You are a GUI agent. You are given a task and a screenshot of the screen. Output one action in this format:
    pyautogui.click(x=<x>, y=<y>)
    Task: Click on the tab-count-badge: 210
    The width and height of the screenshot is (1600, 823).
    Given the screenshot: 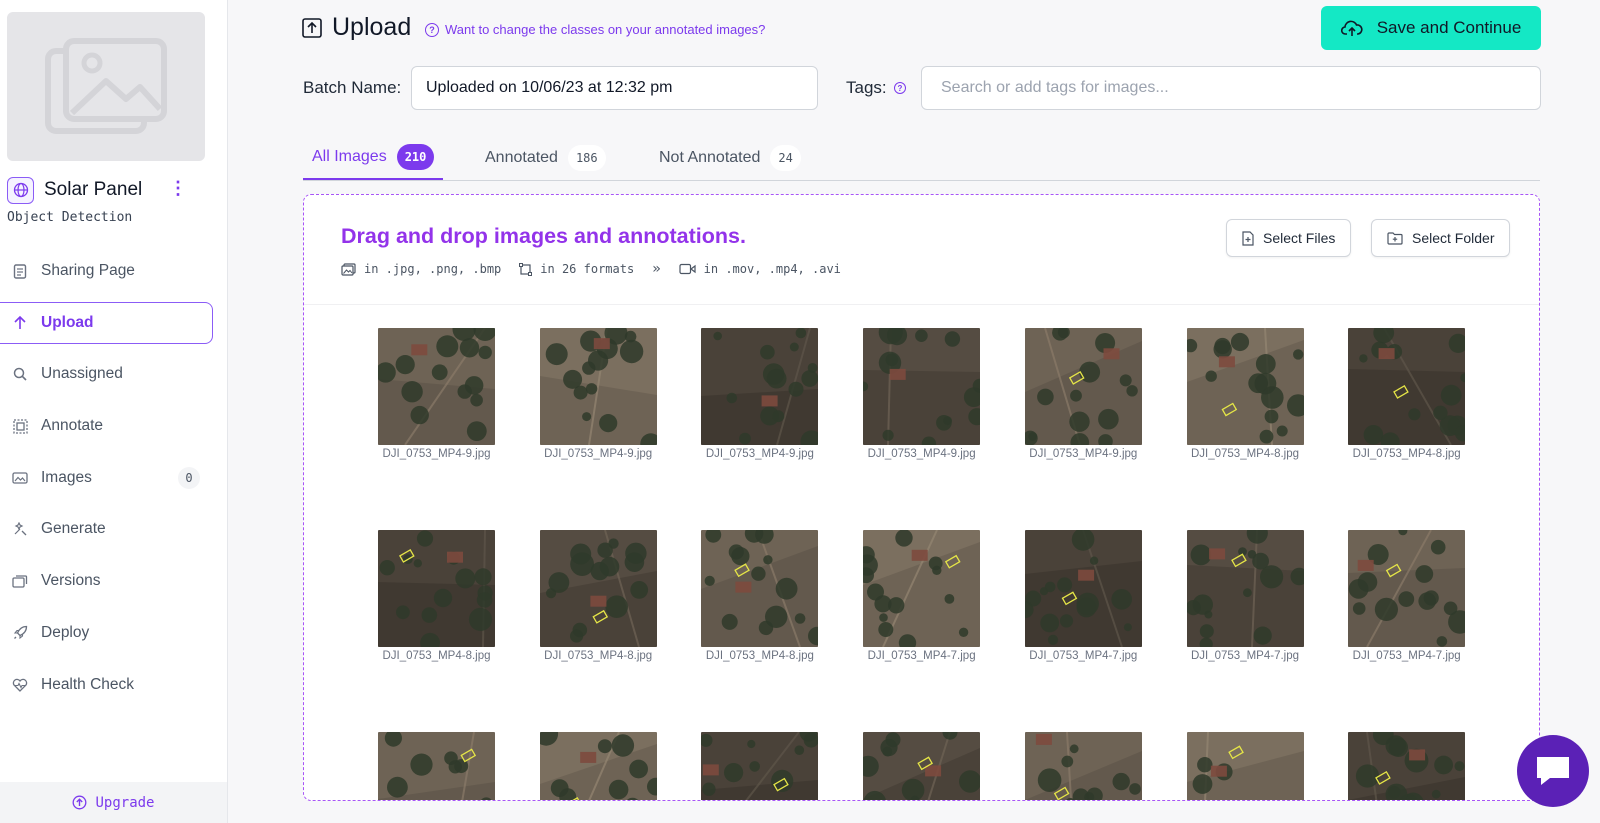 What is the action you would take?
    pyautogui.click(x=415, y=156)
    